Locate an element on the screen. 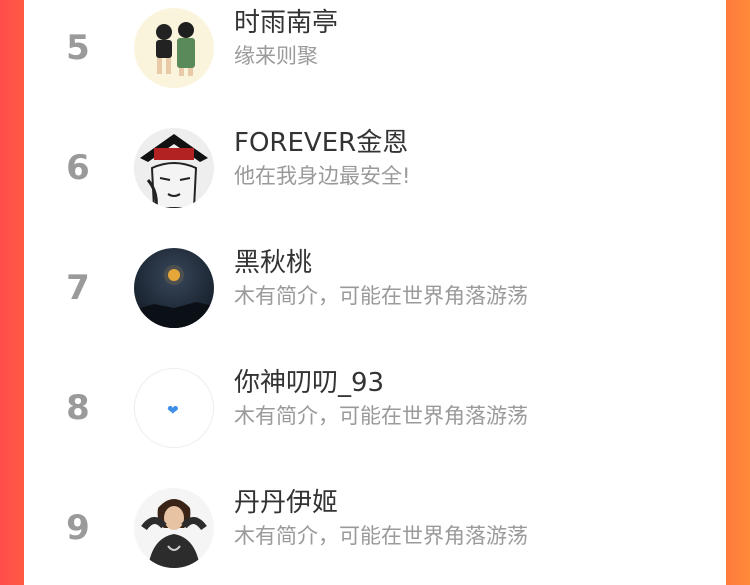  user-name: FOREVER金恩 is located at coordinates (321, 140).